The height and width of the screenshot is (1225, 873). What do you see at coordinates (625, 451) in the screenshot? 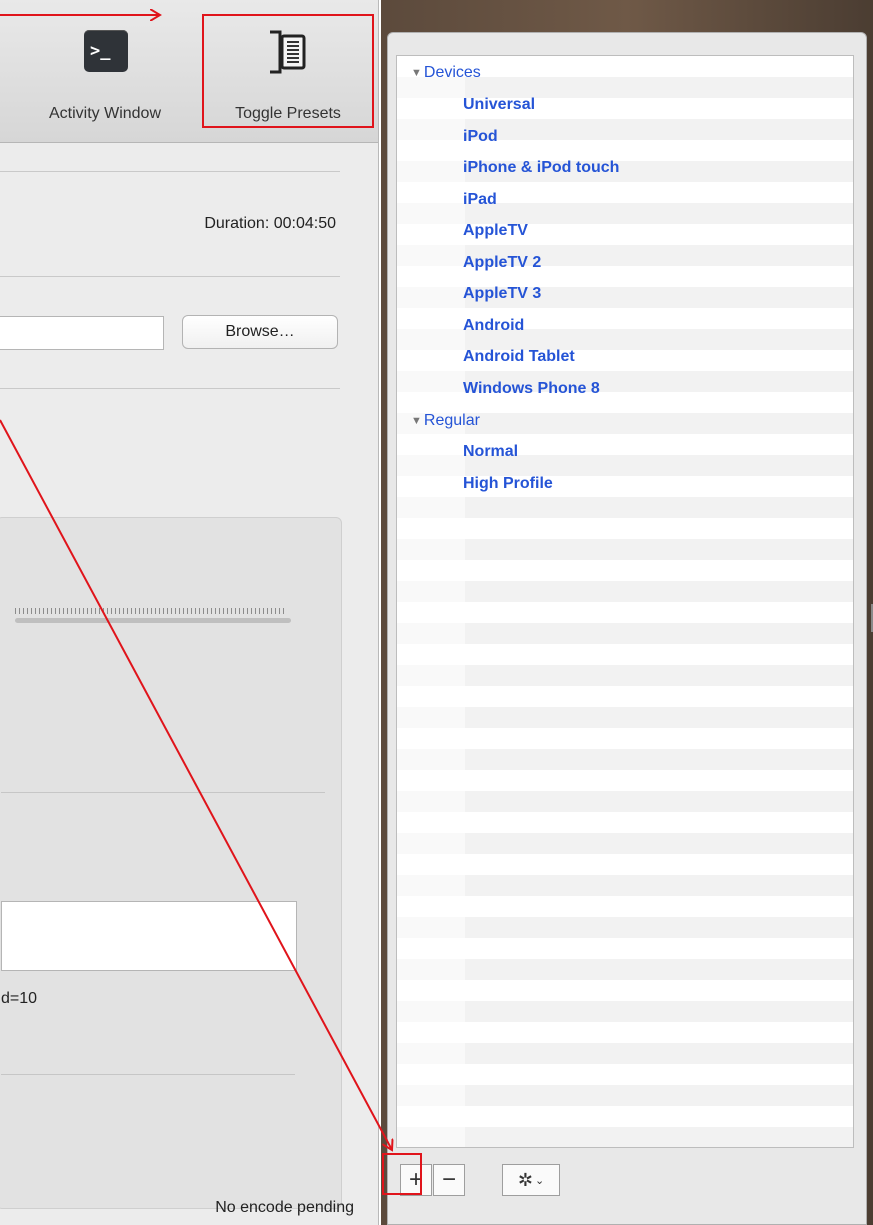
I see `preset-item-default: Normal` at bounding box center [625, 451].